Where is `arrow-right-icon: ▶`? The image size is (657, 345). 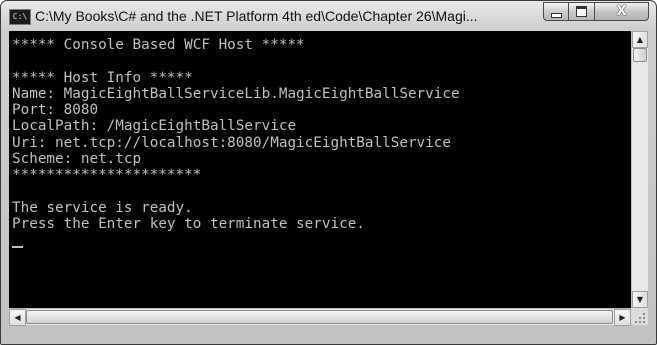 arrow-right-icon: ▶ is located at coordinates (622, 317).